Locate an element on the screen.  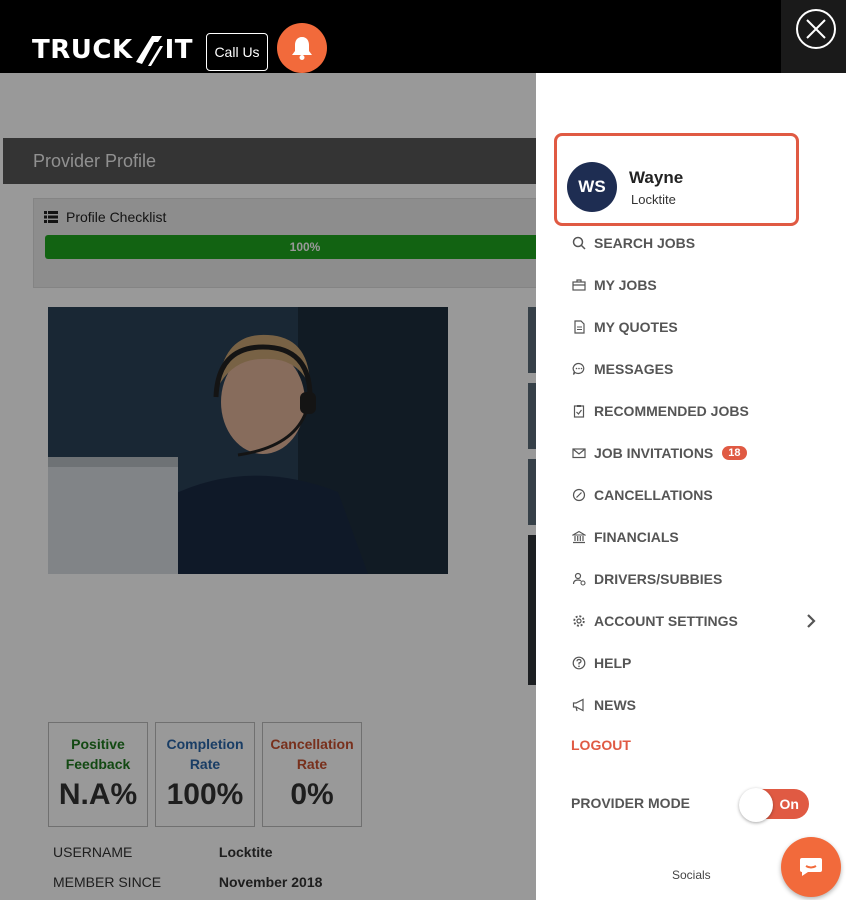
logo-text-right: IT is located at coordinates (179, 50).